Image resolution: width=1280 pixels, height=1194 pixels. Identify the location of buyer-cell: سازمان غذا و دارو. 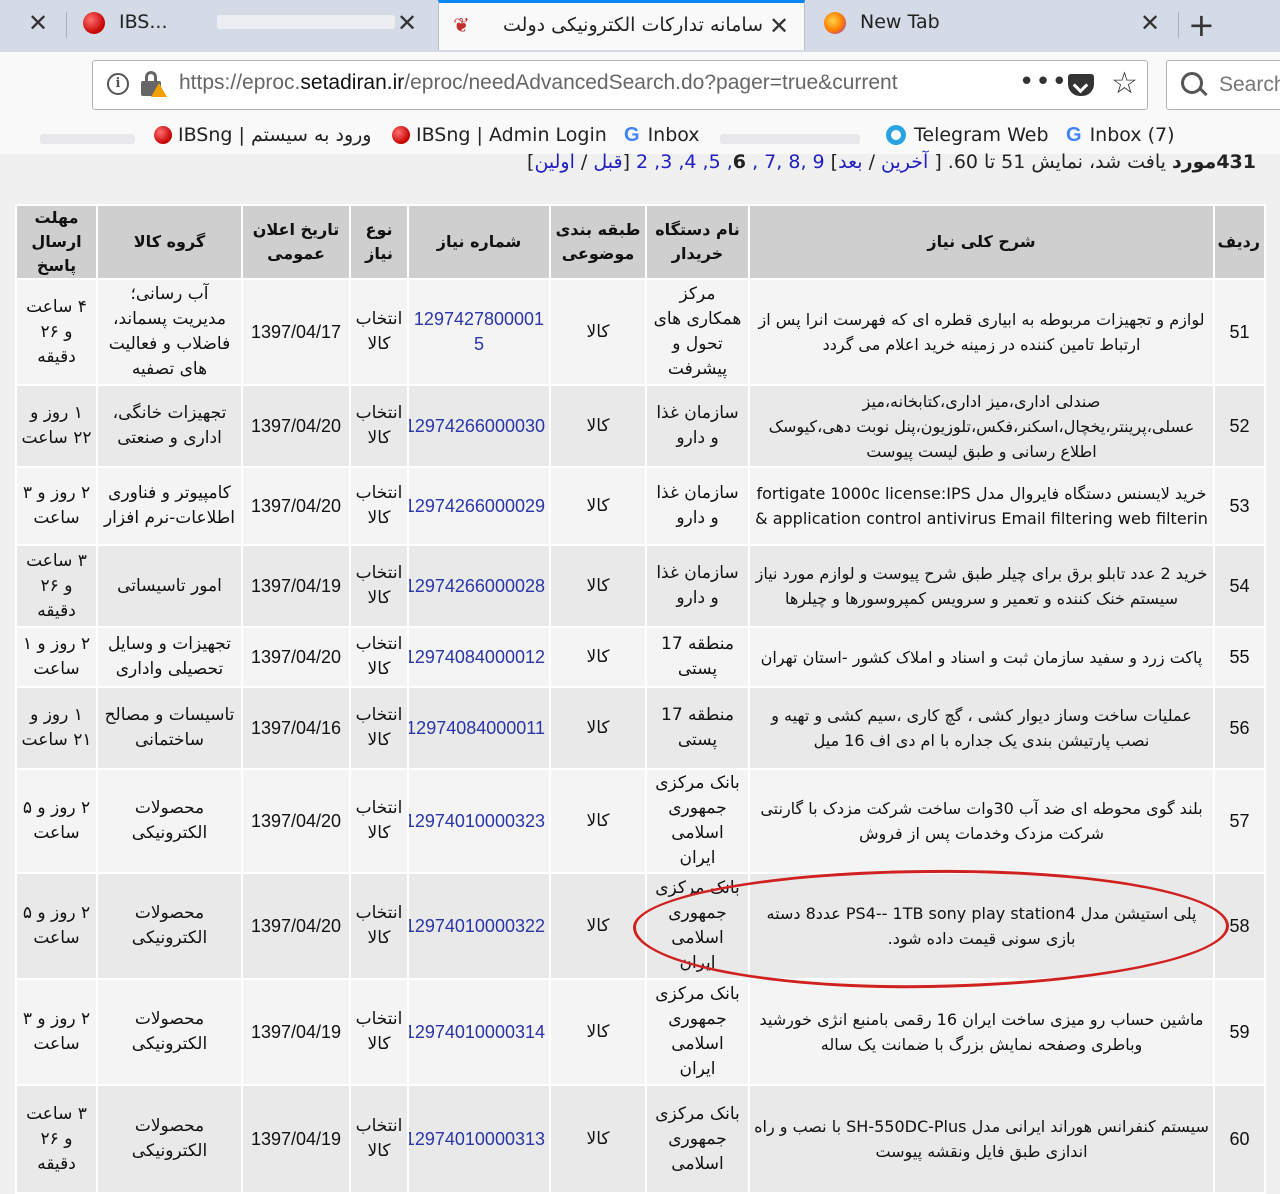
(697, 426).